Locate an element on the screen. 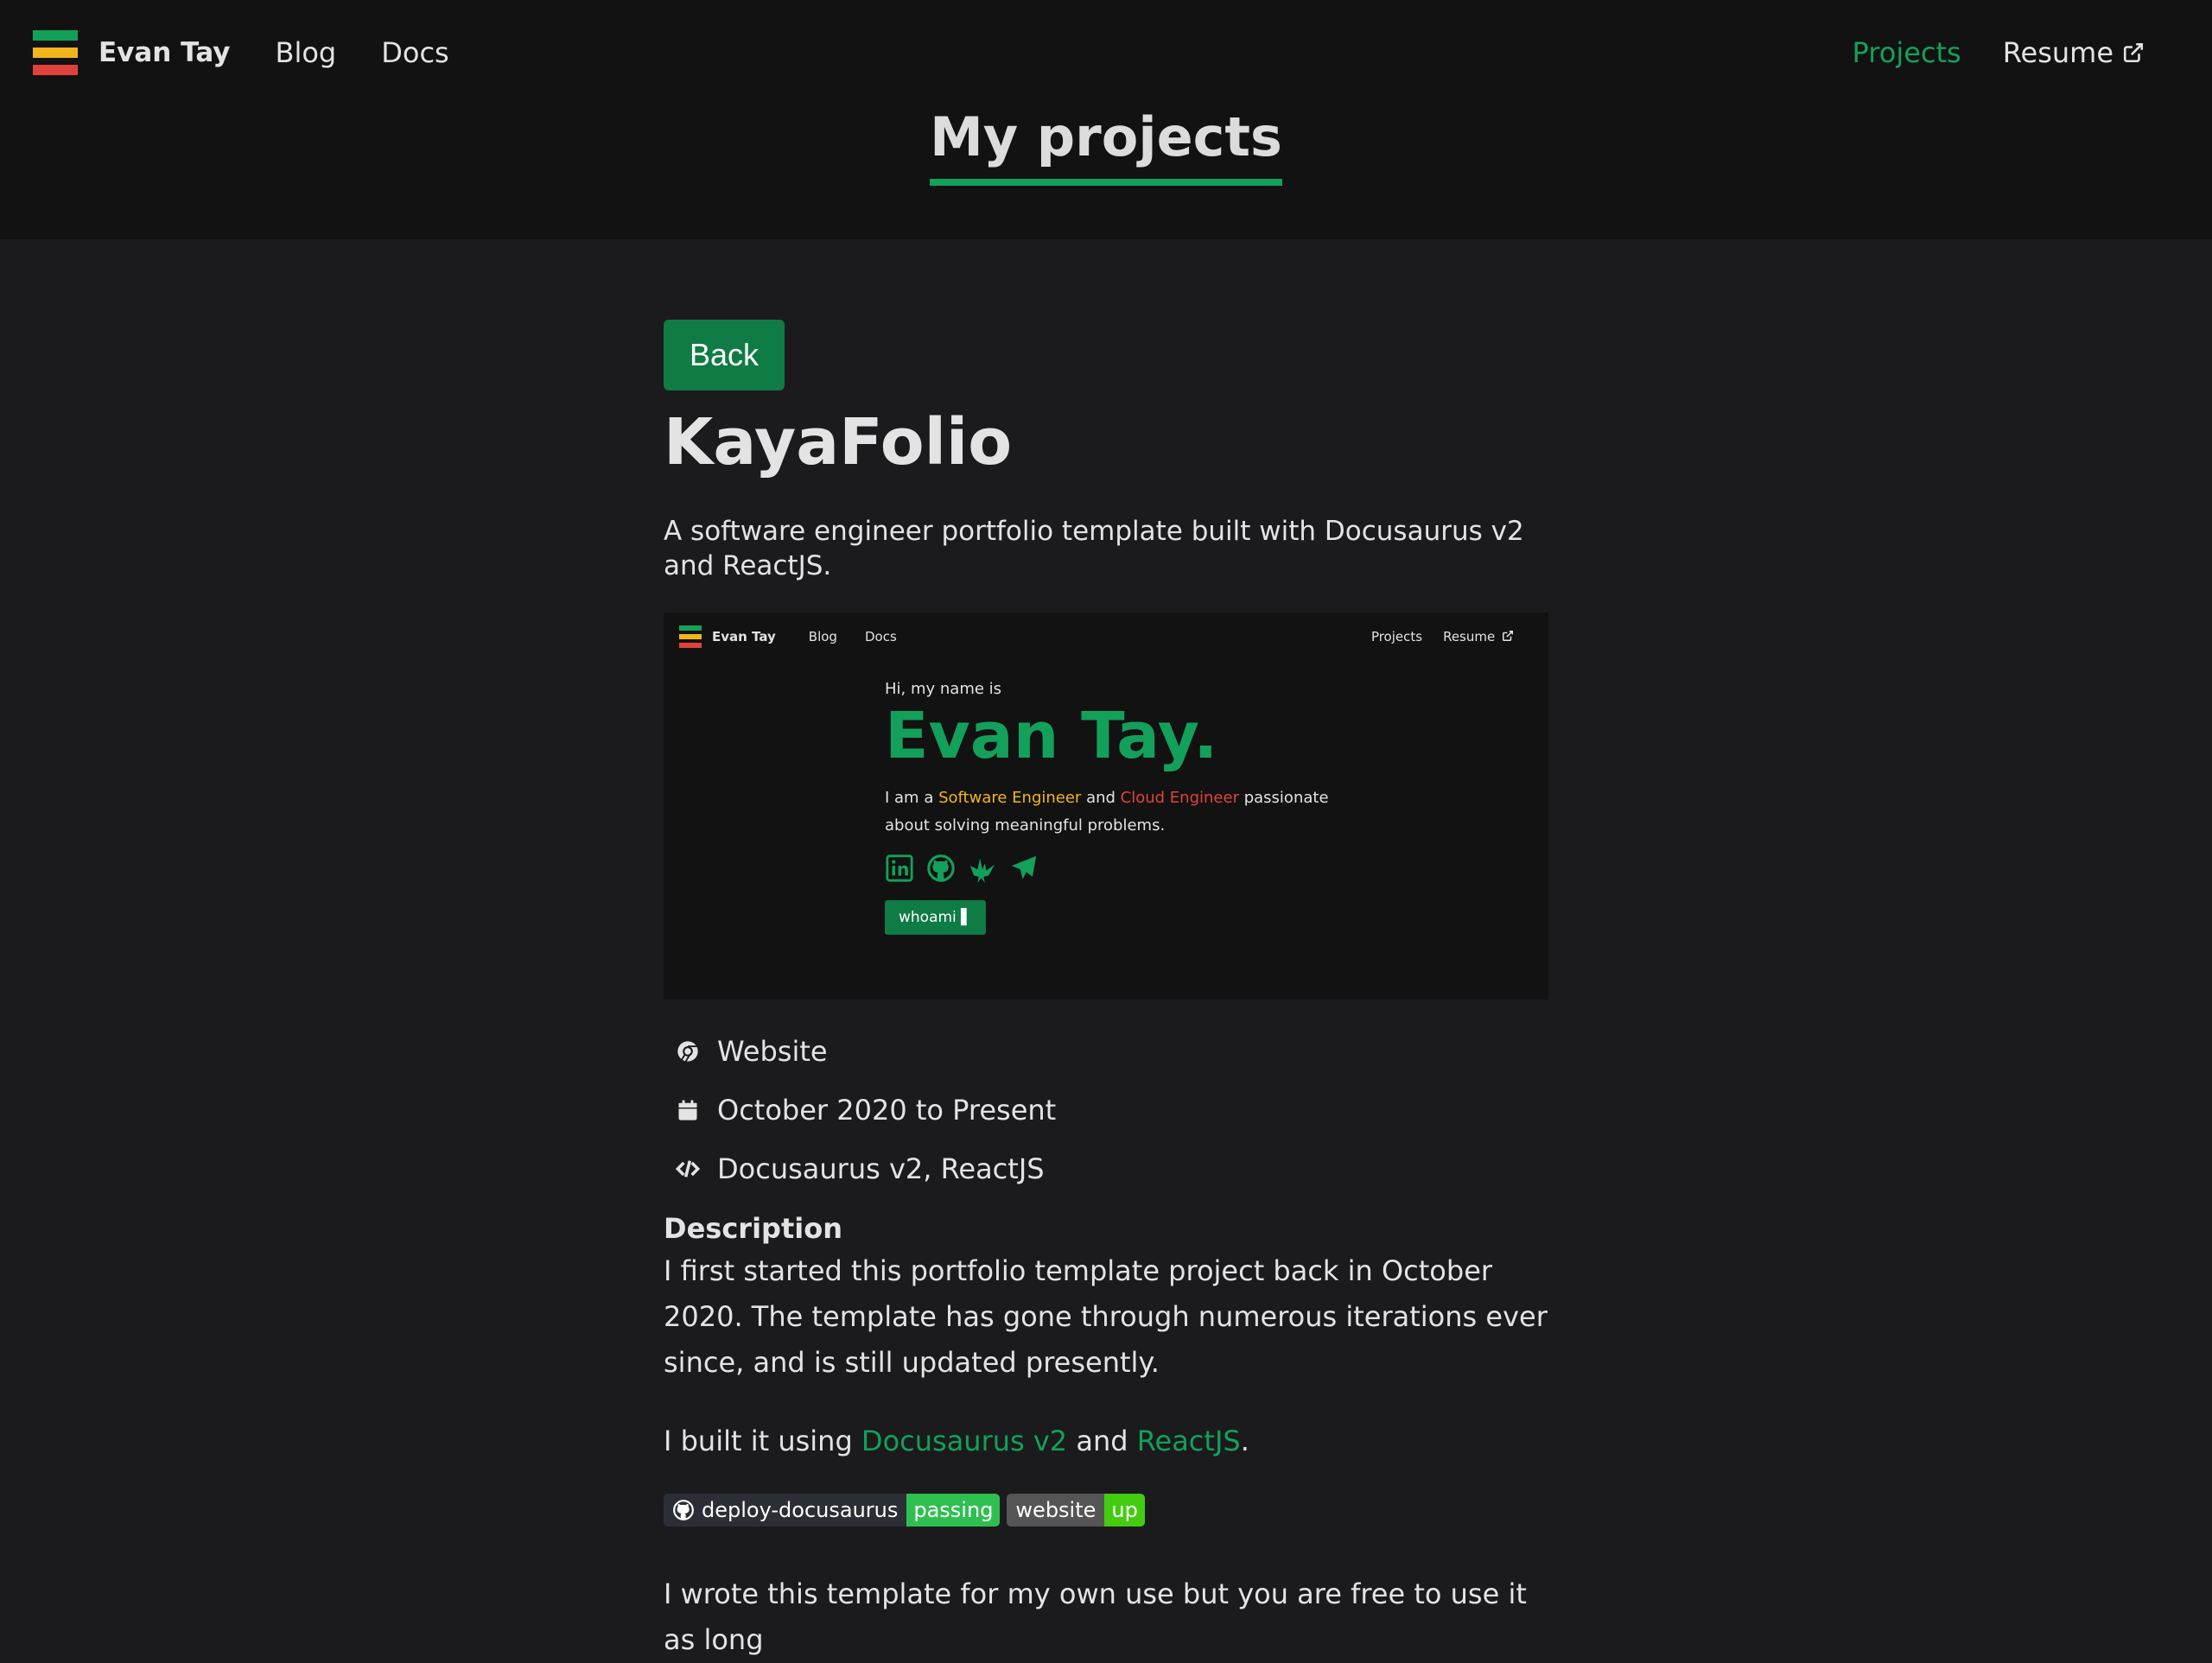 The image size is (2212, 1663). meta-type-label: Website is located at coordinates (772, 1052).